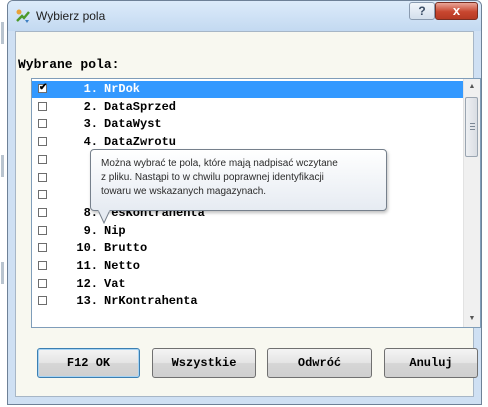  Describe the element at coordinates (431, 363) in the screenshot. I see `cancel-button: Anuluj` at that location.